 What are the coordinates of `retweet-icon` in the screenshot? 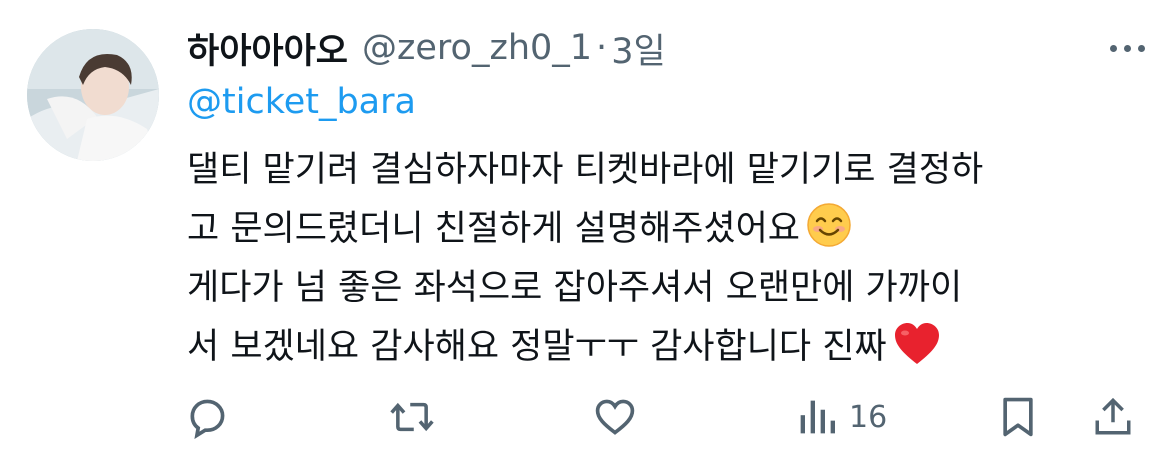 It's located at (412, 417).